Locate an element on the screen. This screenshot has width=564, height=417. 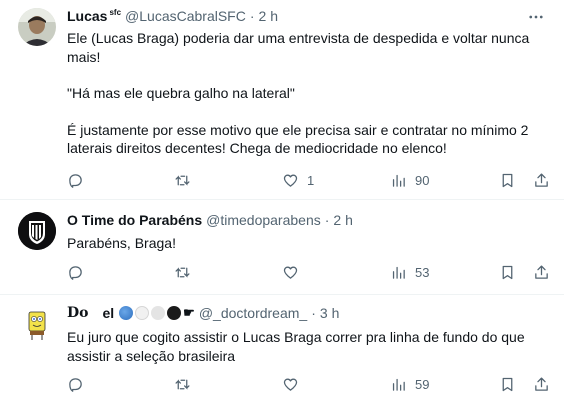
display-name: O Time do Parabéns is located at coordinates (134, 220).